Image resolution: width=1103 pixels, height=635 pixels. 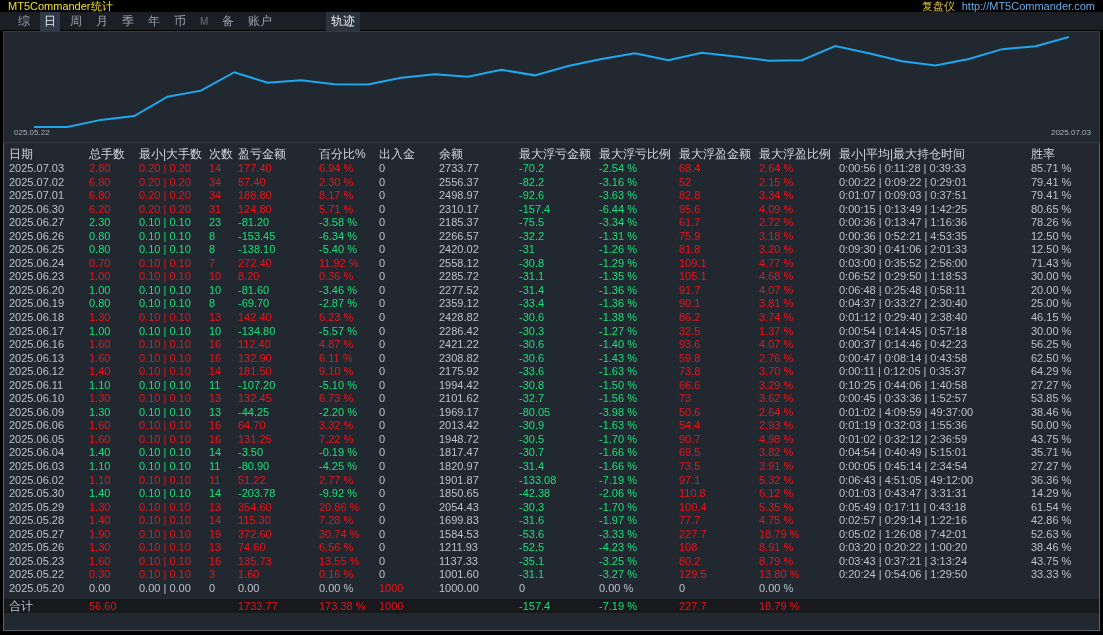 What do you see at coordinates (459, 399) in the screenshot?
I see `balance-cell-text: 2101.62` at bounding box center [459, 399].